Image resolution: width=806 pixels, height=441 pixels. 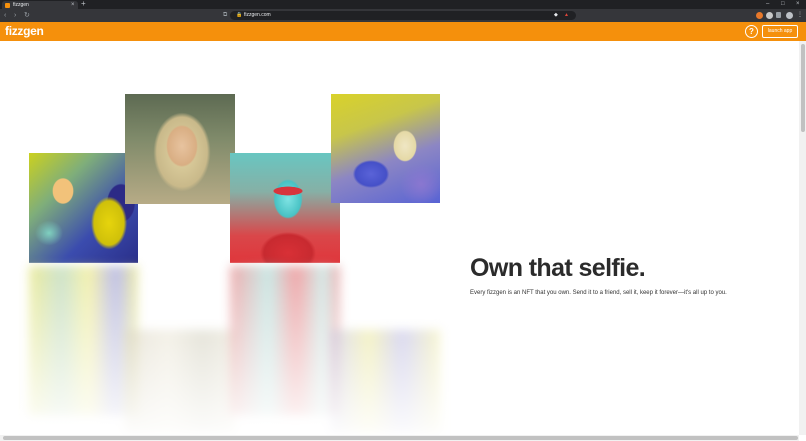 What do you see at coordinates (767, 4) in the screenshot?
I see `minimize-icon: –` at bounding box center [767, 4].